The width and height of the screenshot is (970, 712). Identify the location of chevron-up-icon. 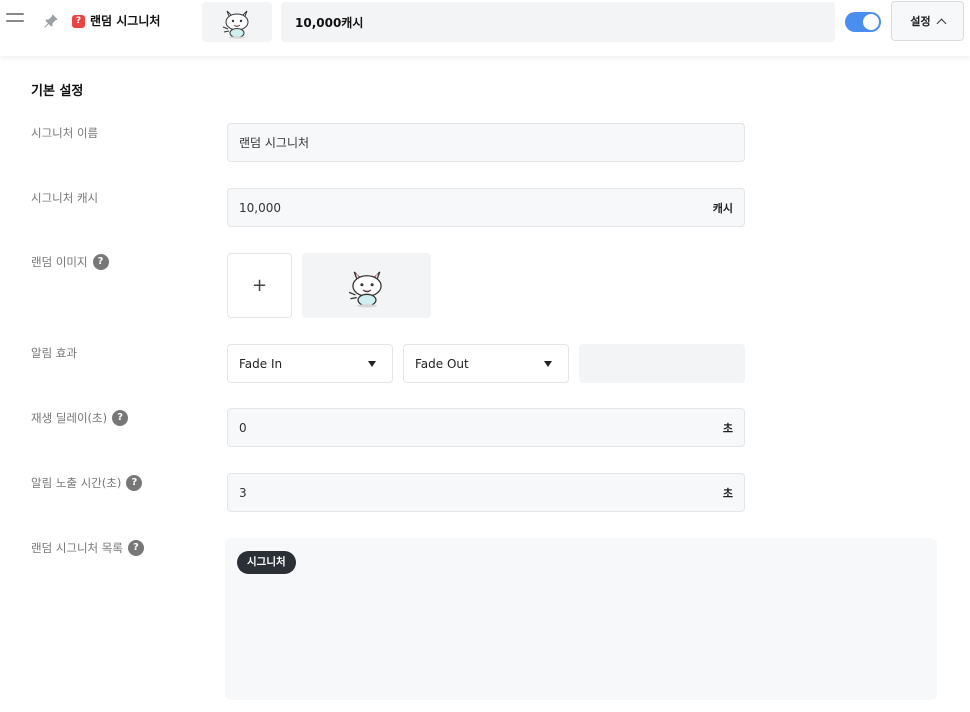
(941, 23).